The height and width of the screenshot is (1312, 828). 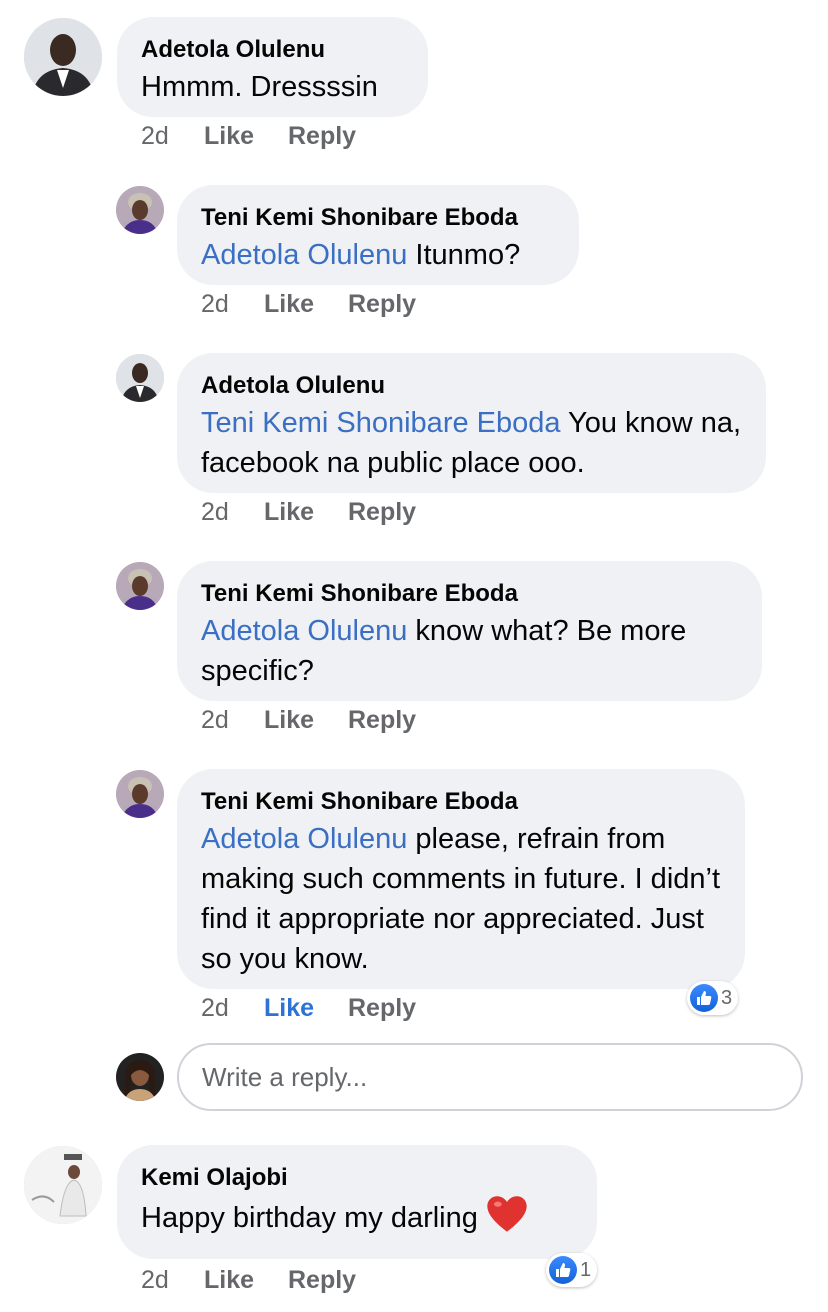 I want to click on red-heart-icon, so click(x=507, y=1219).